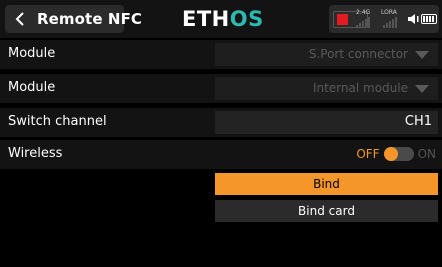 The height and width of the screenshot is (267, 442). Describe the element at coordinates (326, 54) in the screenshot. I see `module-select-1: S.Port connector` at that location.